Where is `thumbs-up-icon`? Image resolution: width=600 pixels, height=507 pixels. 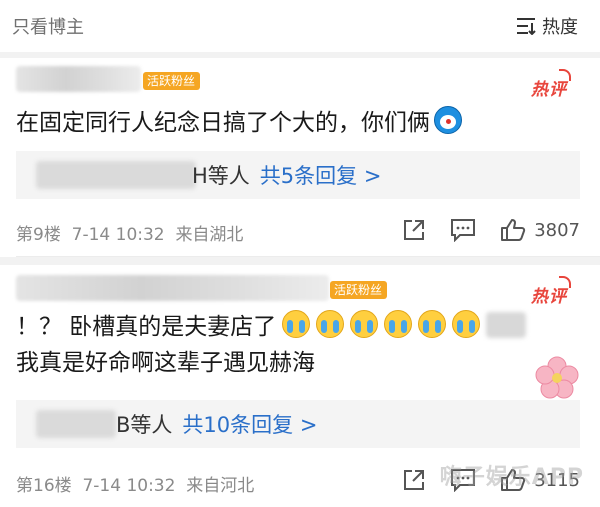 thumbs-up-icon is located at coordinates (513, 230).